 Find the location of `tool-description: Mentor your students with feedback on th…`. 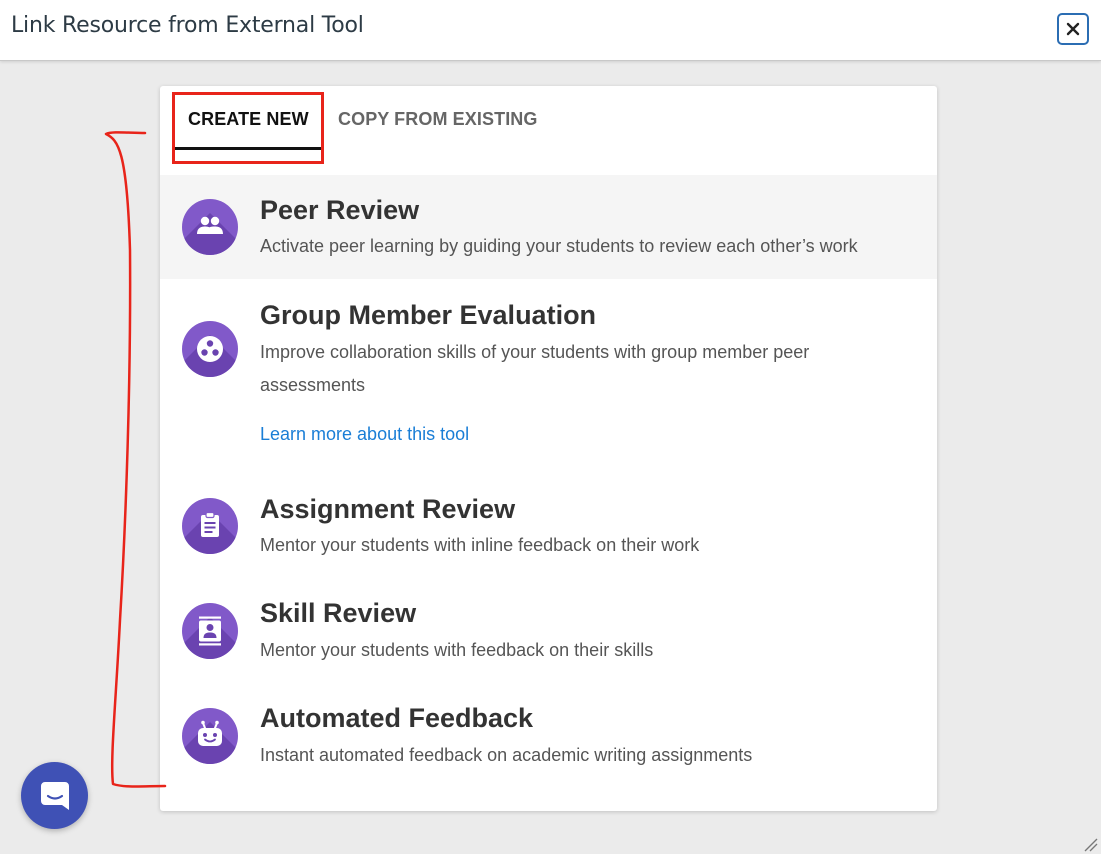

tool-description: Mentor your students with feedback on th… is located at coordinates (457, 650).